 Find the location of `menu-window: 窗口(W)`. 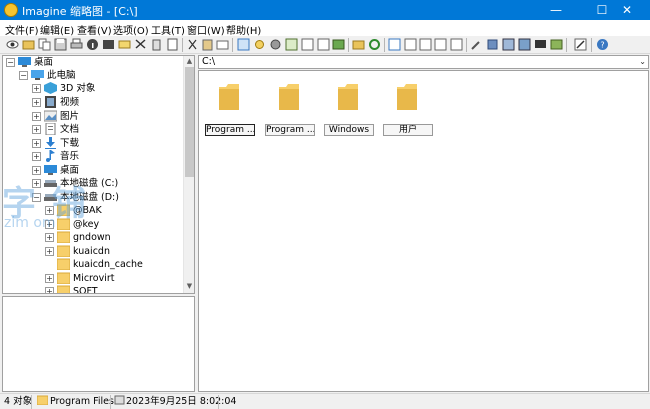

menu-window: 窗口(W) is located at coordinates (206, 29).